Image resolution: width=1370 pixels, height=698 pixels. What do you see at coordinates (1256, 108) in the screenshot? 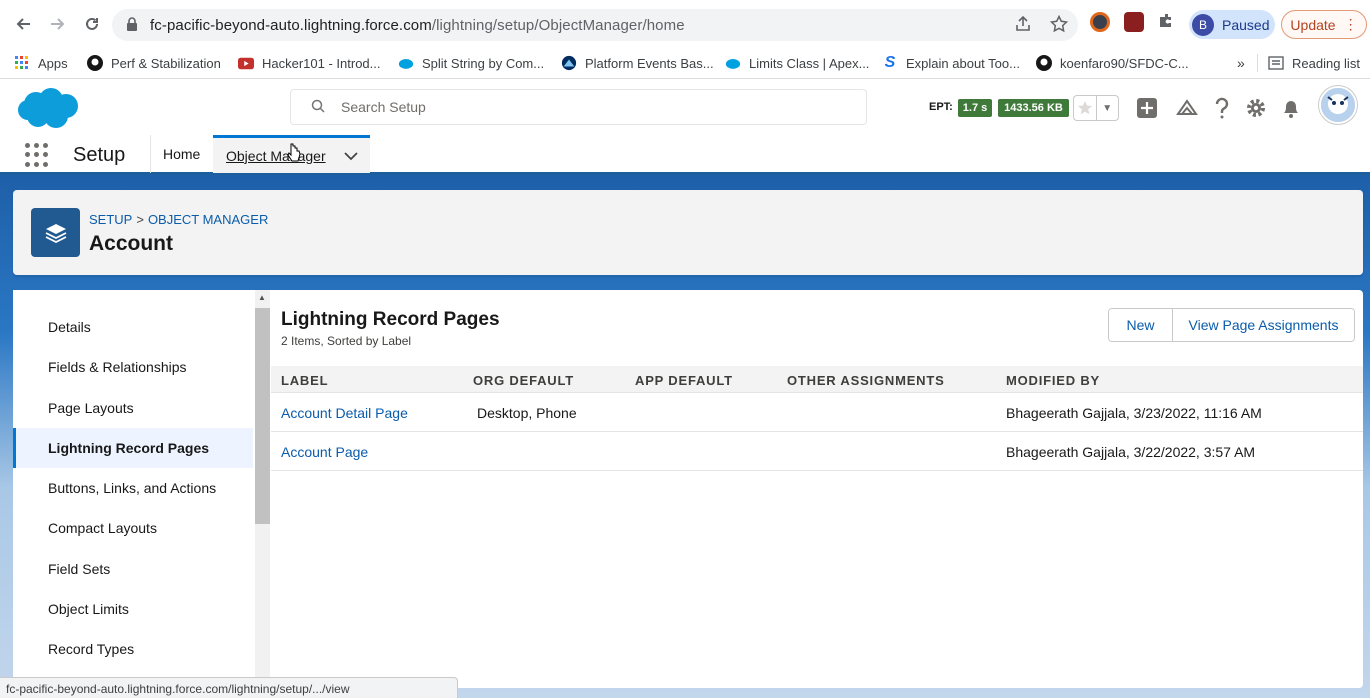
I see `setup-gear-icon` at bounding box center [1256, 108].